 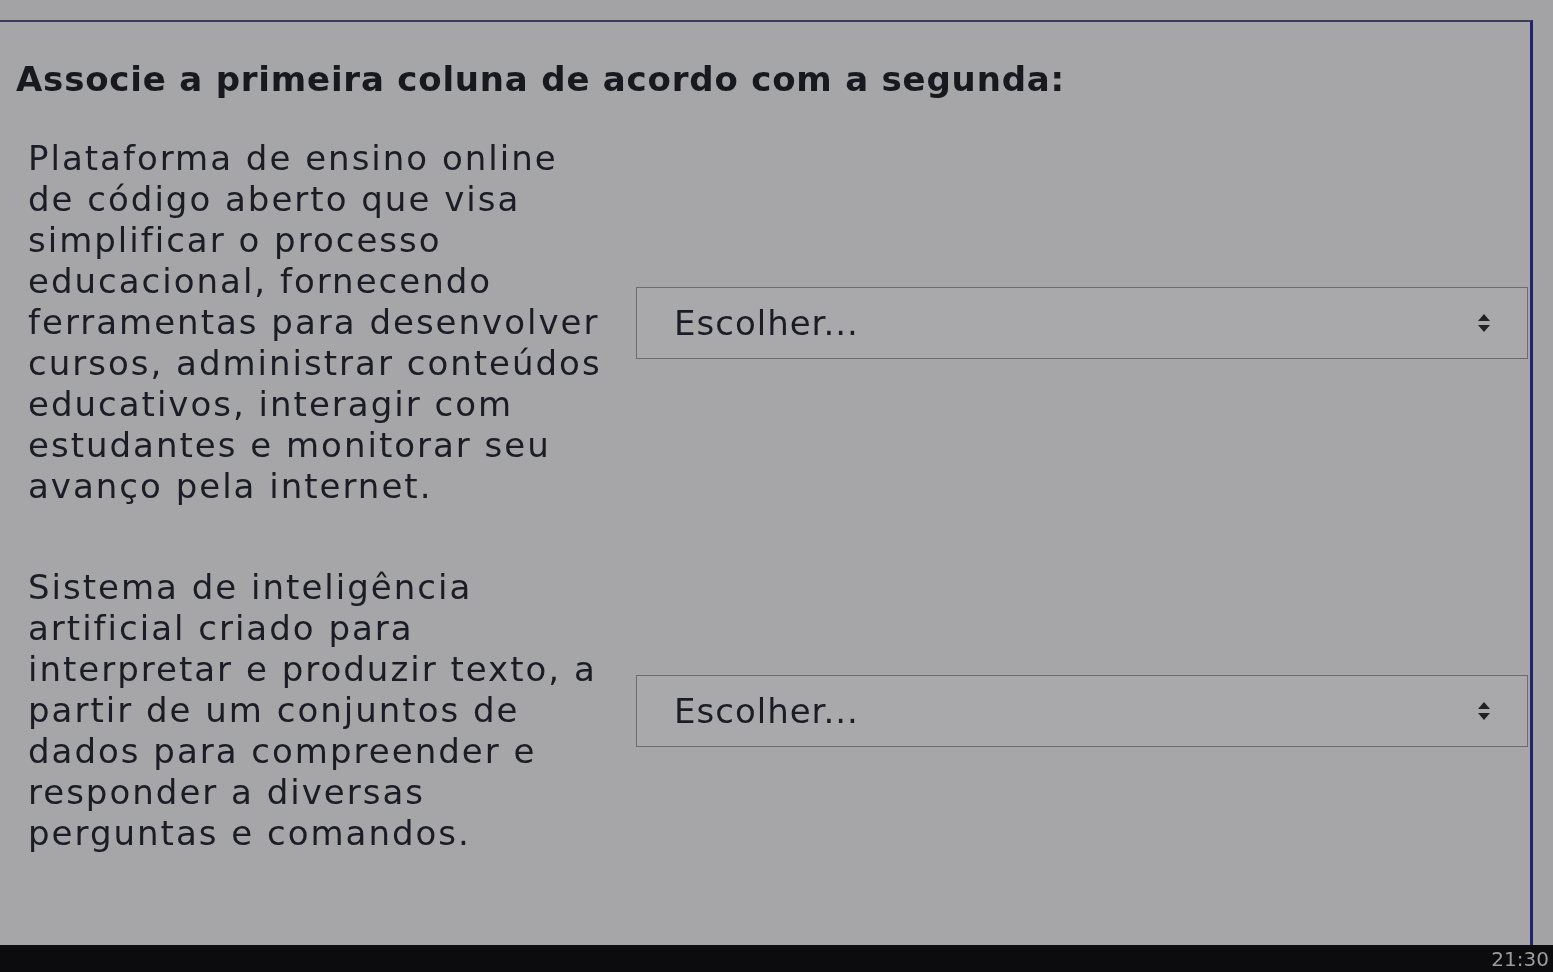 I want to click on prompt-text: Sistema de inteligência artificial criado para interpretar e produzir texto, a partir de um conjuntos de dados para compreender e responder a diversas perguntas e comandos., so click(x=313, y=710).